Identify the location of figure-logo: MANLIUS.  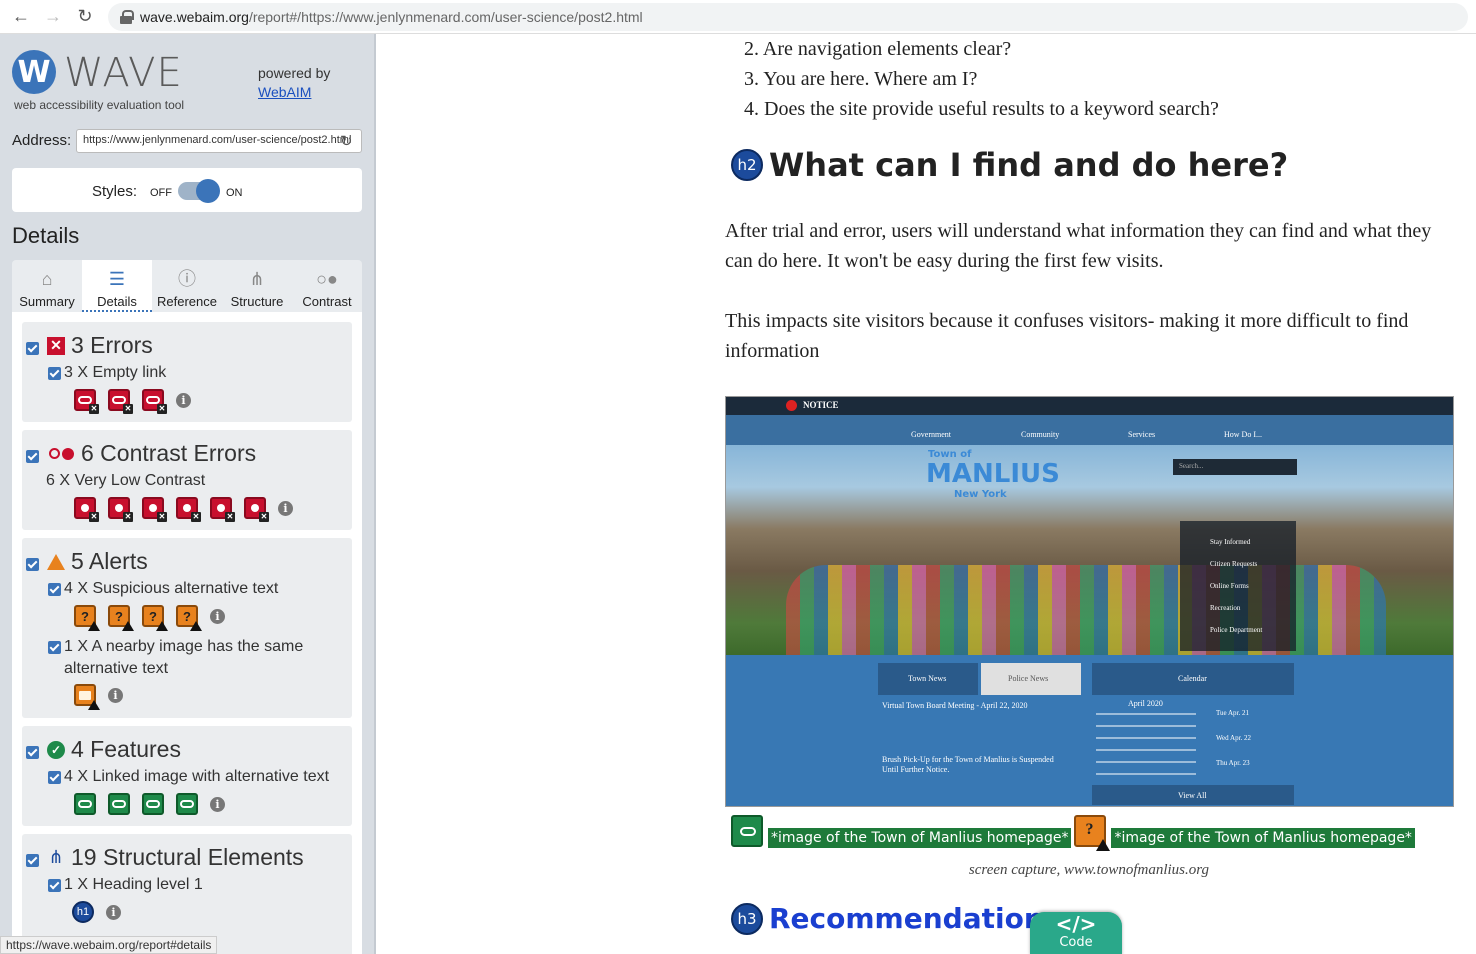
(993, 474).